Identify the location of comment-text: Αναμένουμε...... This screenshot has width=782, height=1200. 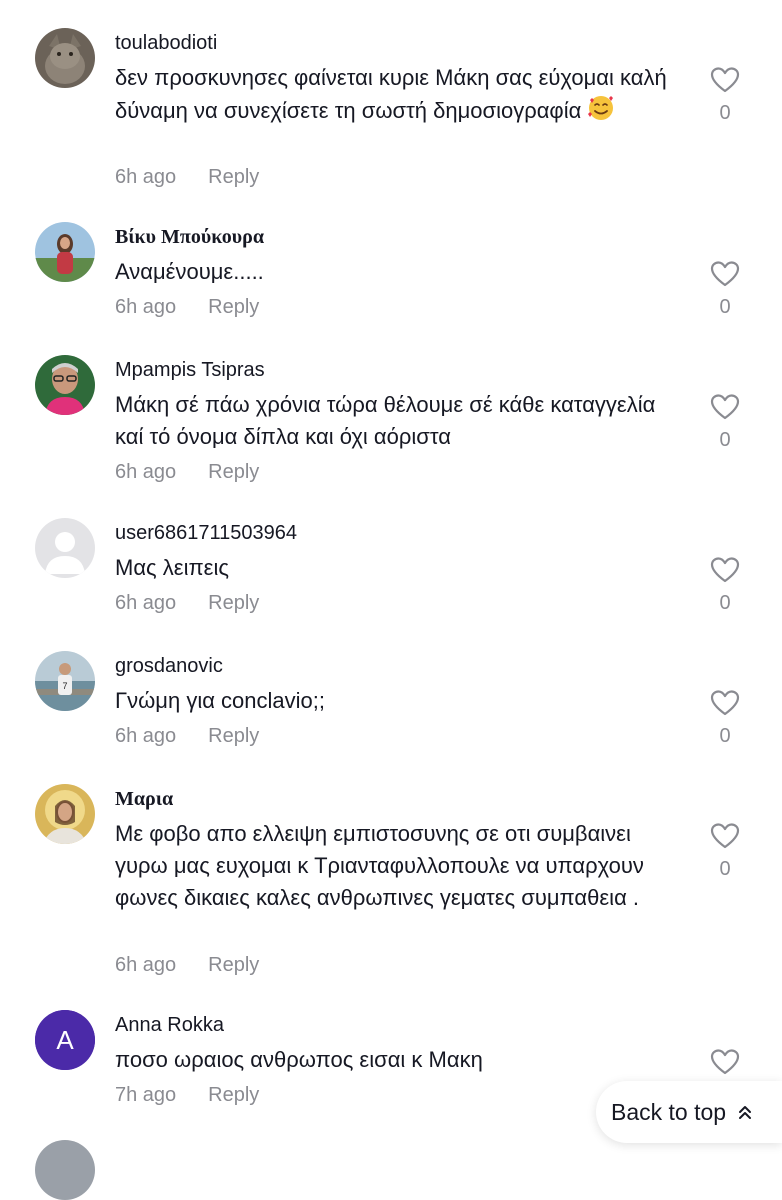
(189, 271).